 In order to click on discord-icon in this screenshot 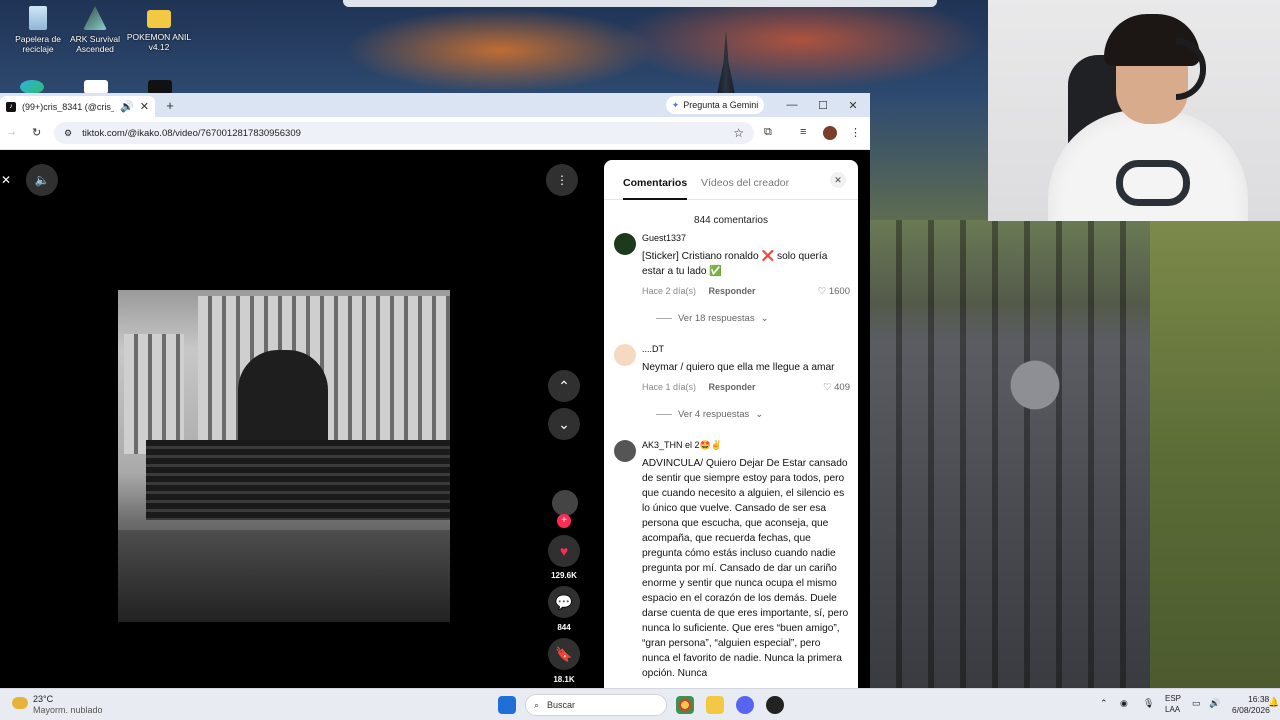, I will do `click(745, 705)`.